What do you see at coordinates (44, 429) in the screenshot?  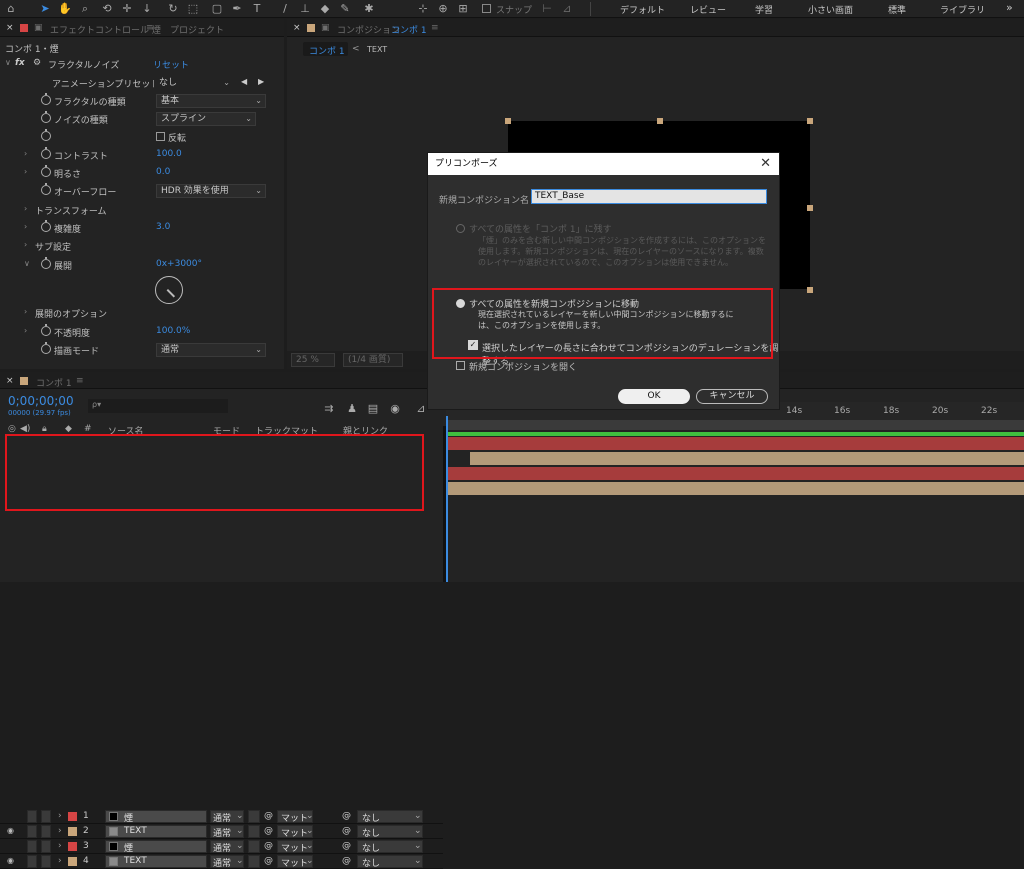 I see `lock-column-icon: 🔒︎` at bounding box center [44, 429].